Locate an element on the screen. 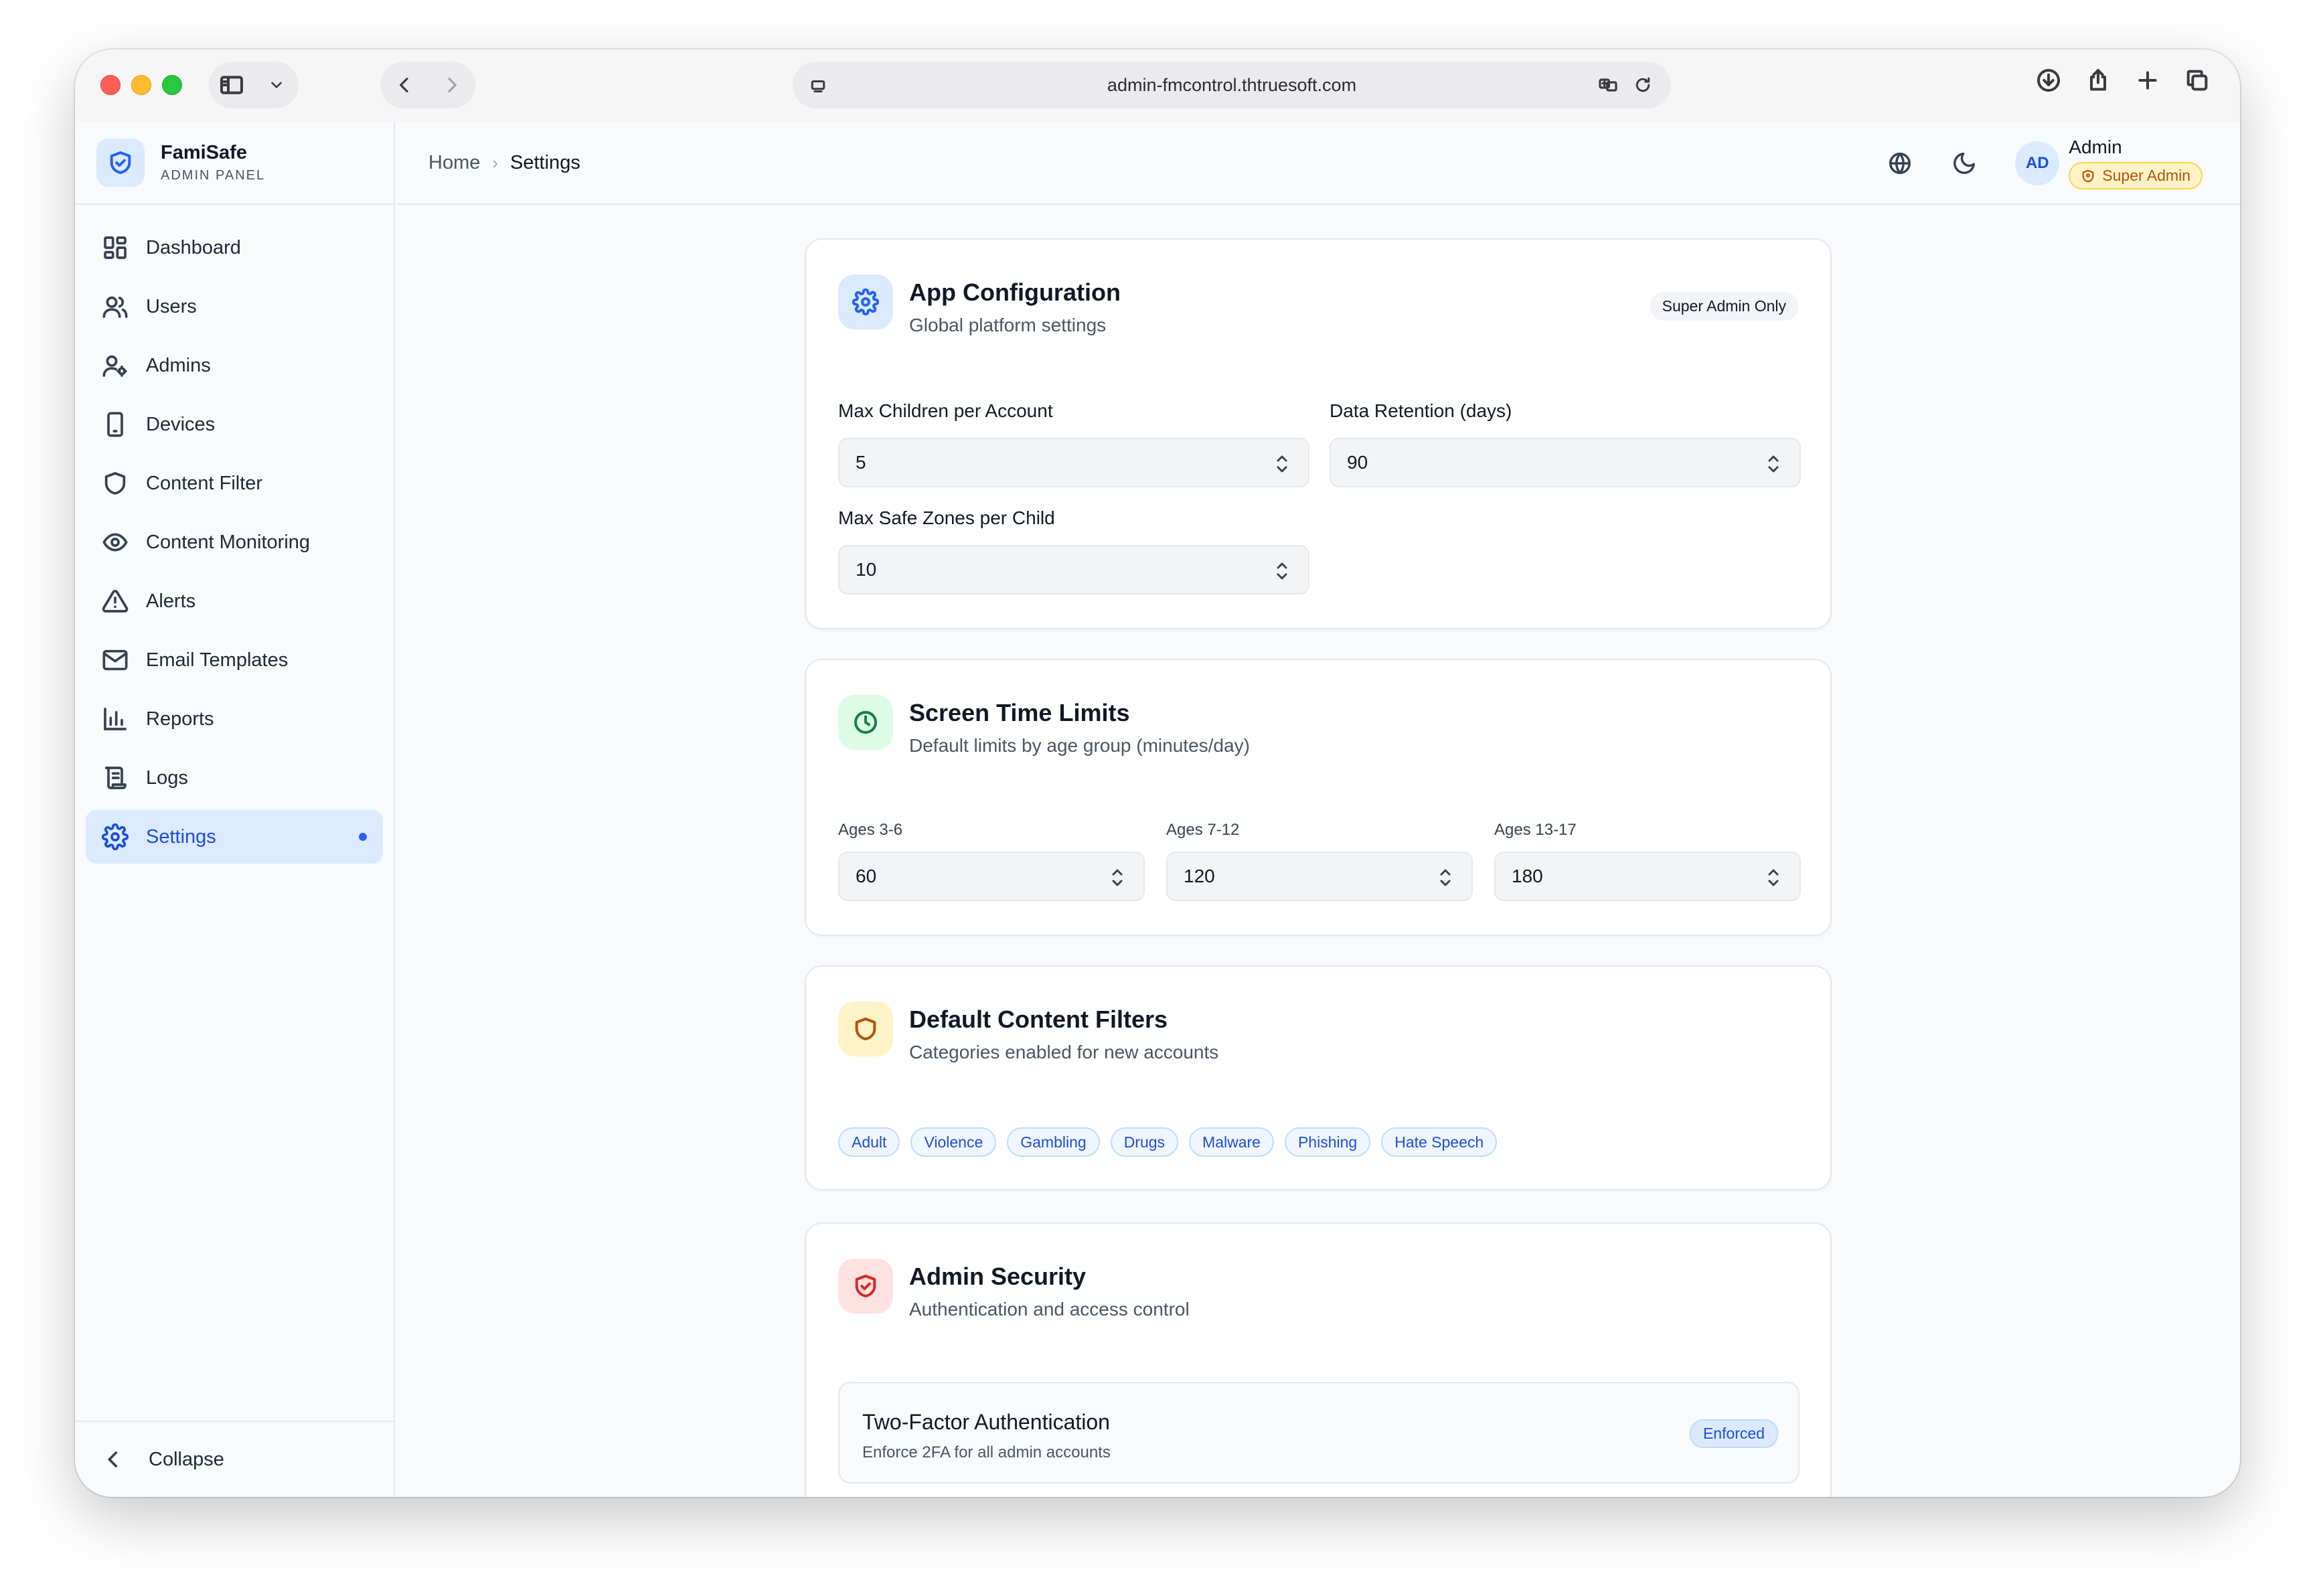 This screenshot has height=1596, width=2315. data-retention-label: Data Retention (days) is located at coordinates (1421, 410).